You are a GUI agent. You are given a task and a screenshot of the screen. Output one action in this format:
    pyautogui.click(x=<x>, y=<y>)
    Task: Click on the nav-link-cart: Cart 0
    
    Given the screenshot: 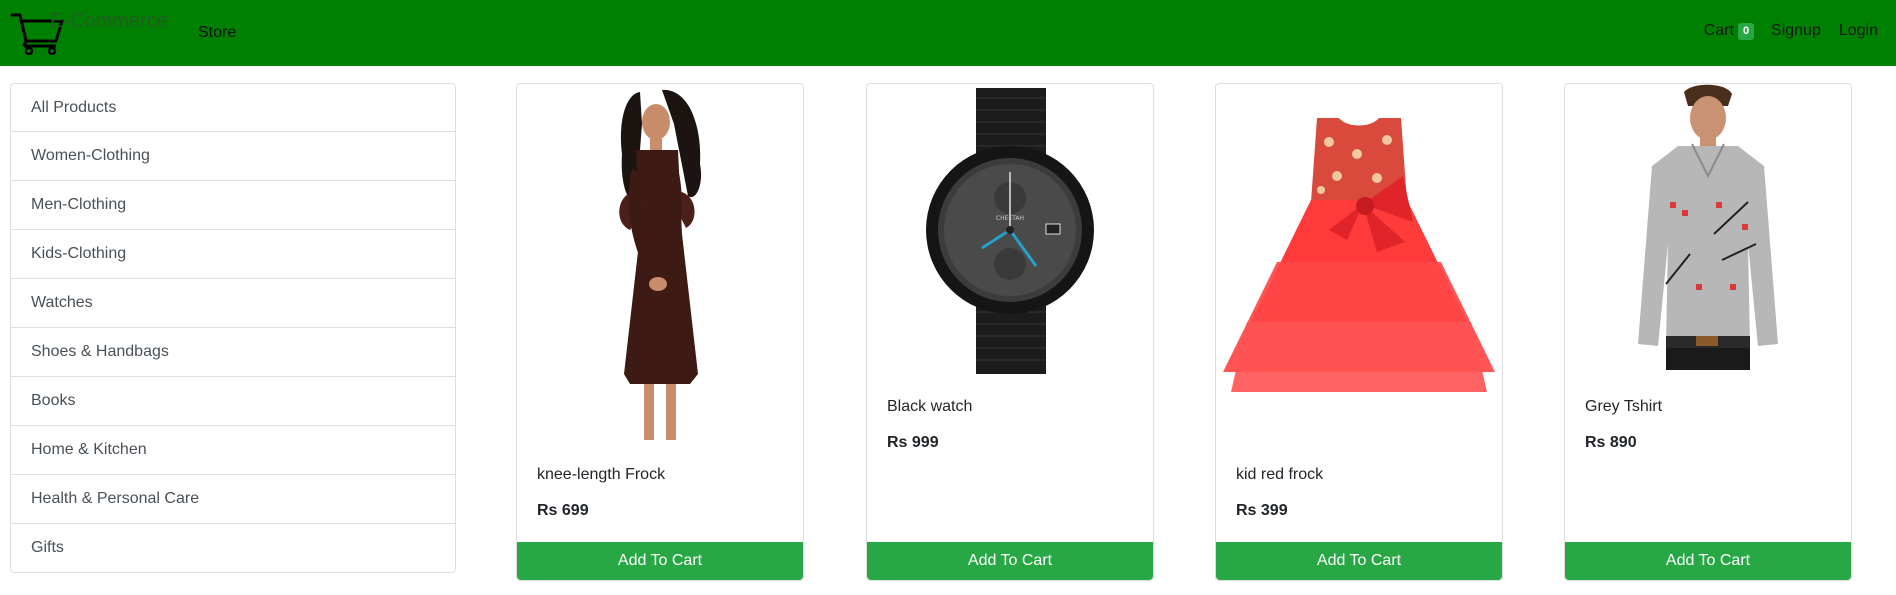 What is the action you would take?
    pyautogui.click(x=1729, y=31)
    